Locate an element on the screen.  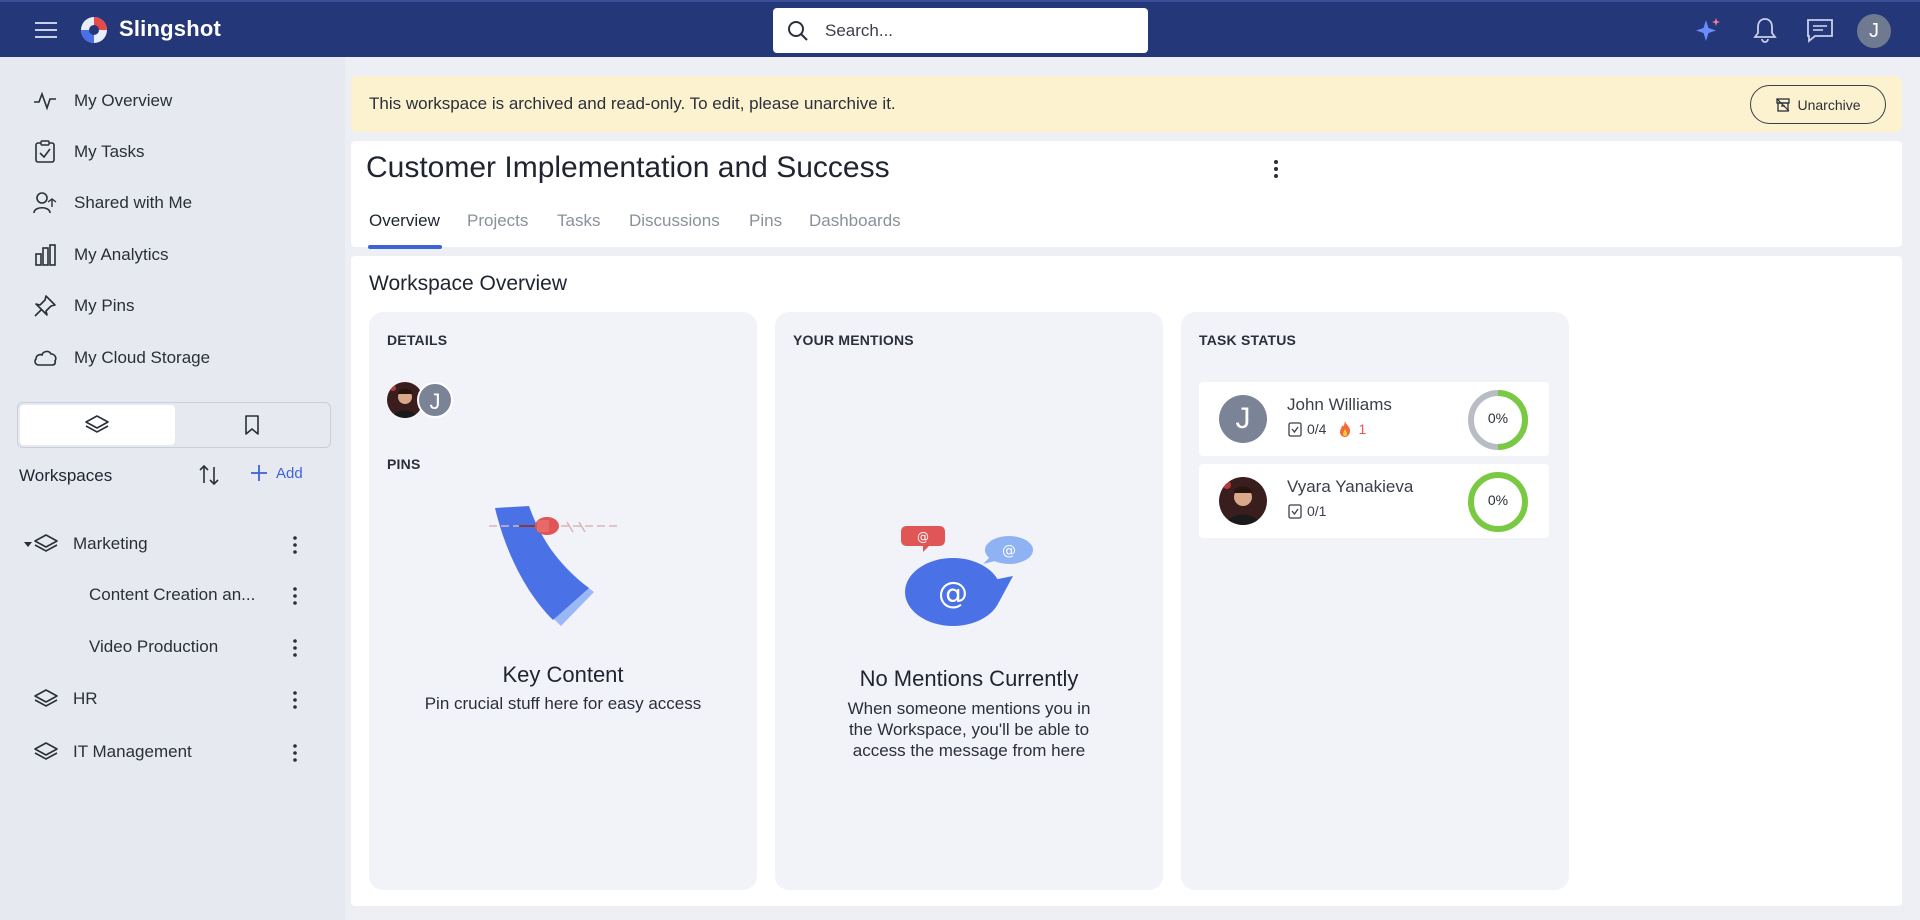
tab-projects: Projects is located at coordinates (497, 221).